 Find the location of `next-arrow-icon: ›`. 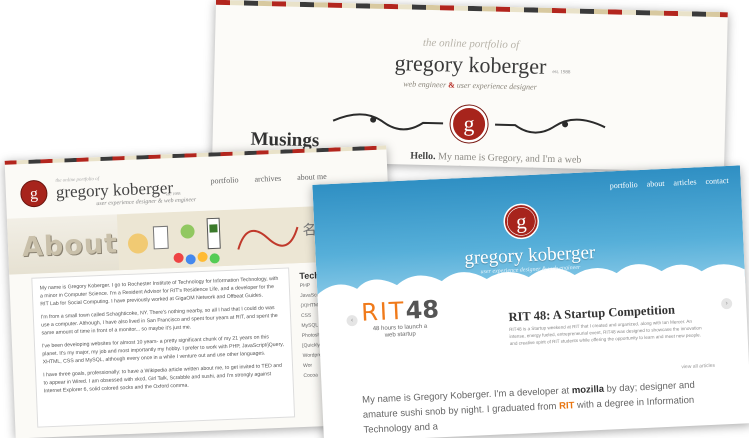

next-arrow-icon: › is located at coordinates (726, 303).